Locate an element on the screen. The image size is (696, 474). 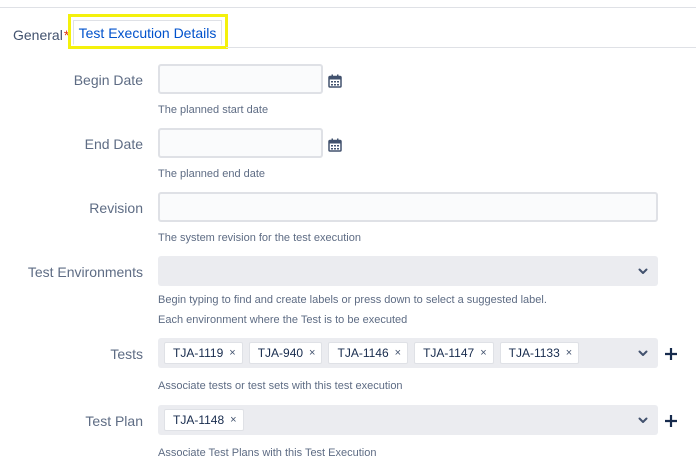
test-plan-select: TJA-1148 × is located at coordinates (408, 420).